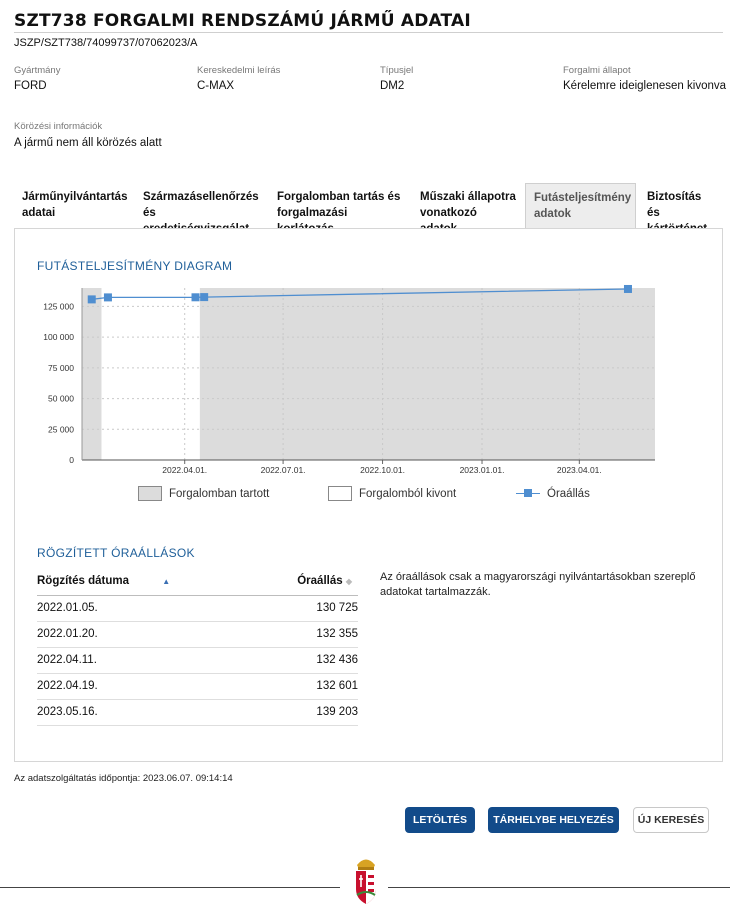 Image resolution: width=730 pixels, height=910 pixels. What do you see at coordinates (580, 206) in the screenshot?
I see `tab-mileage-data: Futásteljesítmény adatok` at bounding box center [580, 206].